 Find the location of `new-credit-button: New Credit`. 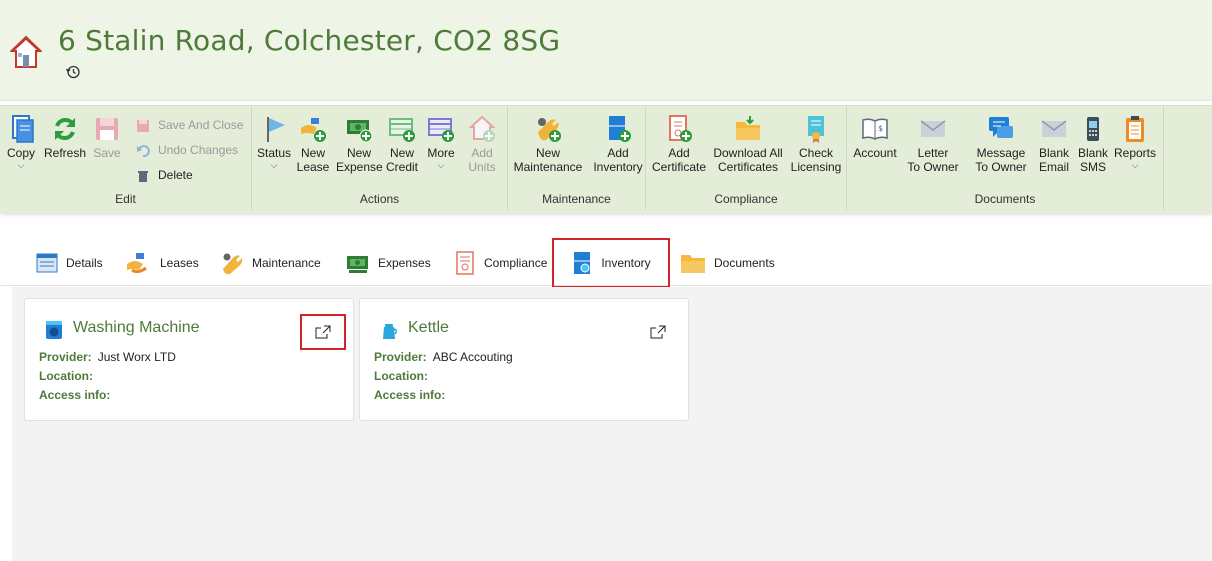

new-credit-button: New Credit is located at coordinates (402, 144).